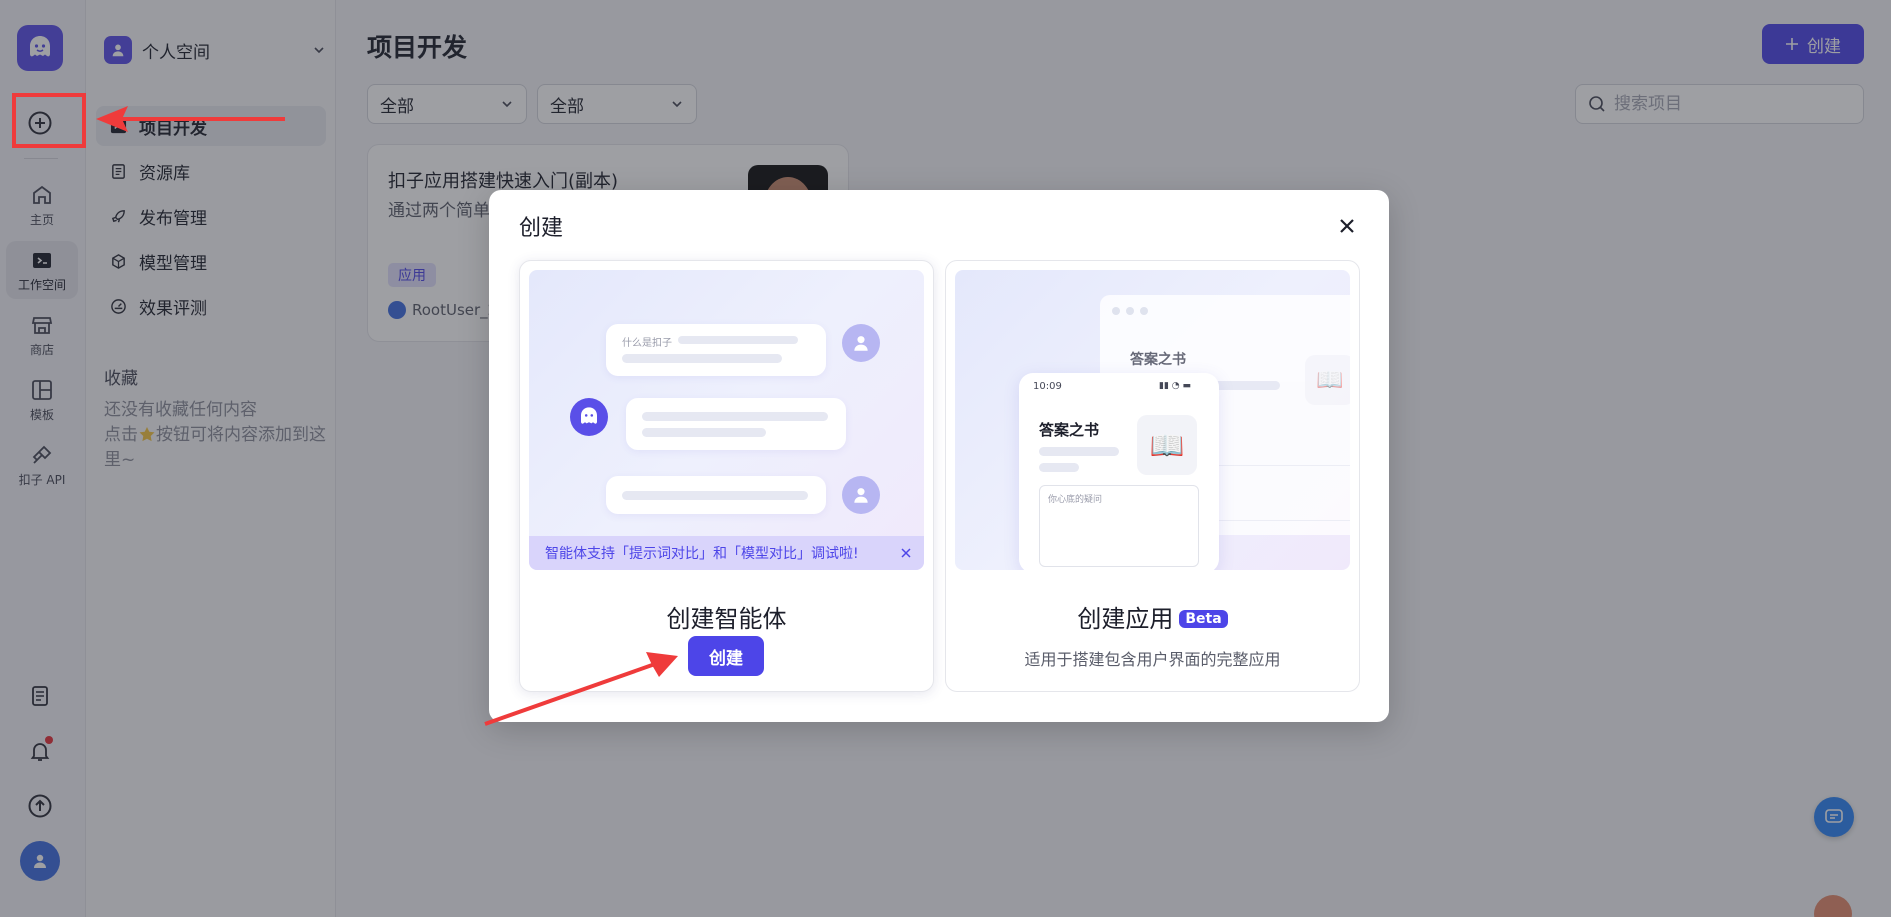 The height and width of the screenshot is (917, 1891). Describe the element at coordinates (1152, 659) in the screenshot. I see `app-option-subtitle: 适用于搭建包含用户界面的完整应用` at that location.